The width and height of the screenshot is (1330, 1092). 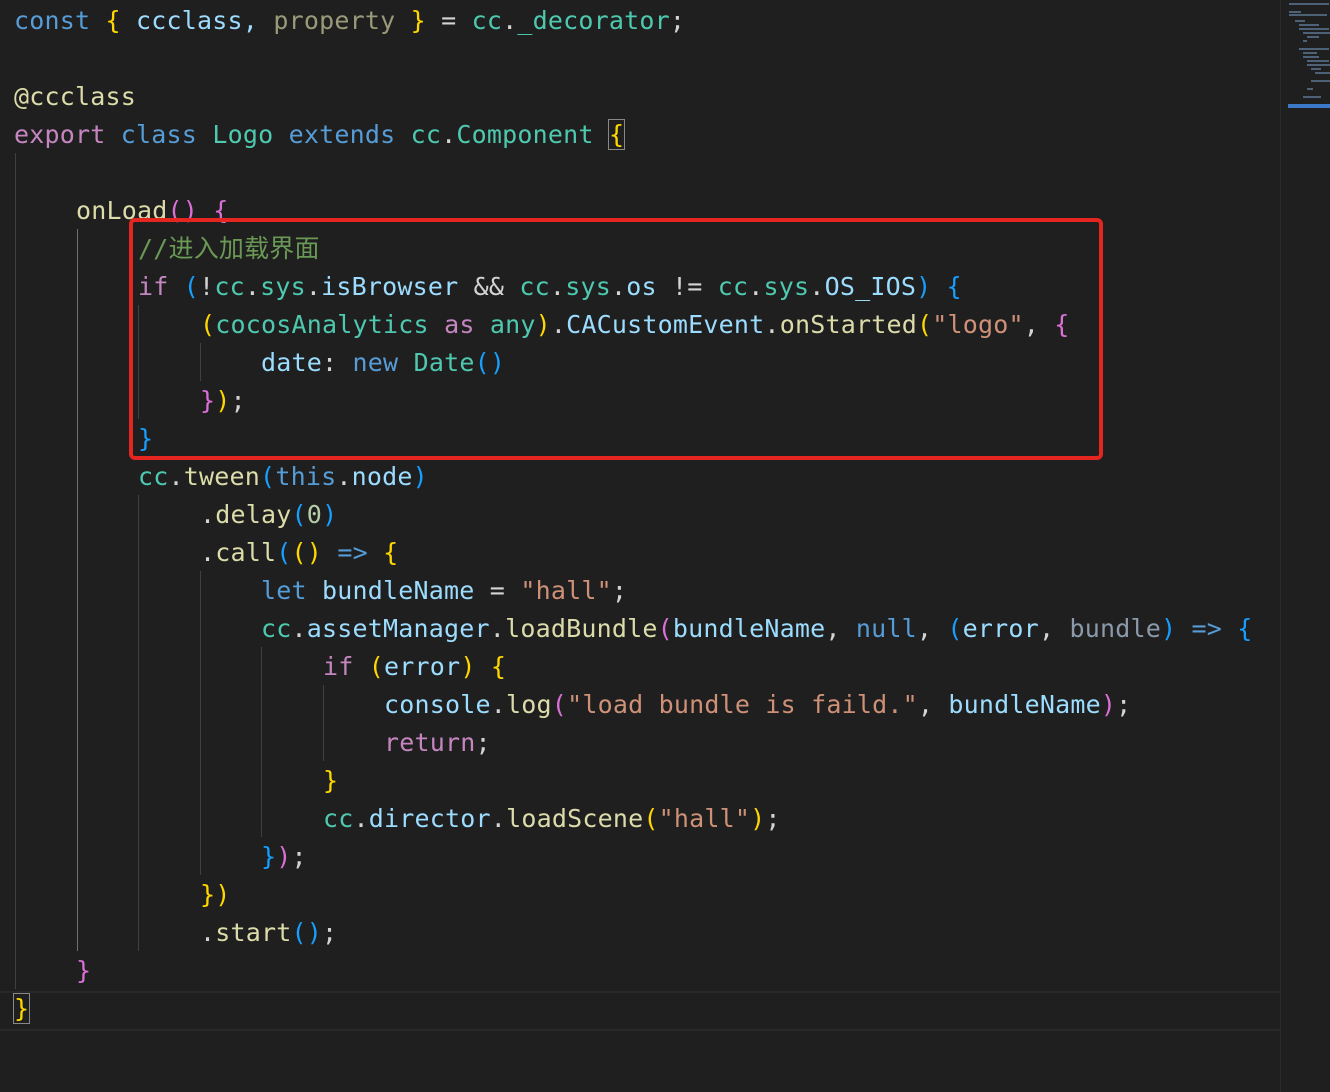 What do you see at coordinates (352, 552) in the screenshot?
I see `code-token: =>` at bounding box center [352, 552].